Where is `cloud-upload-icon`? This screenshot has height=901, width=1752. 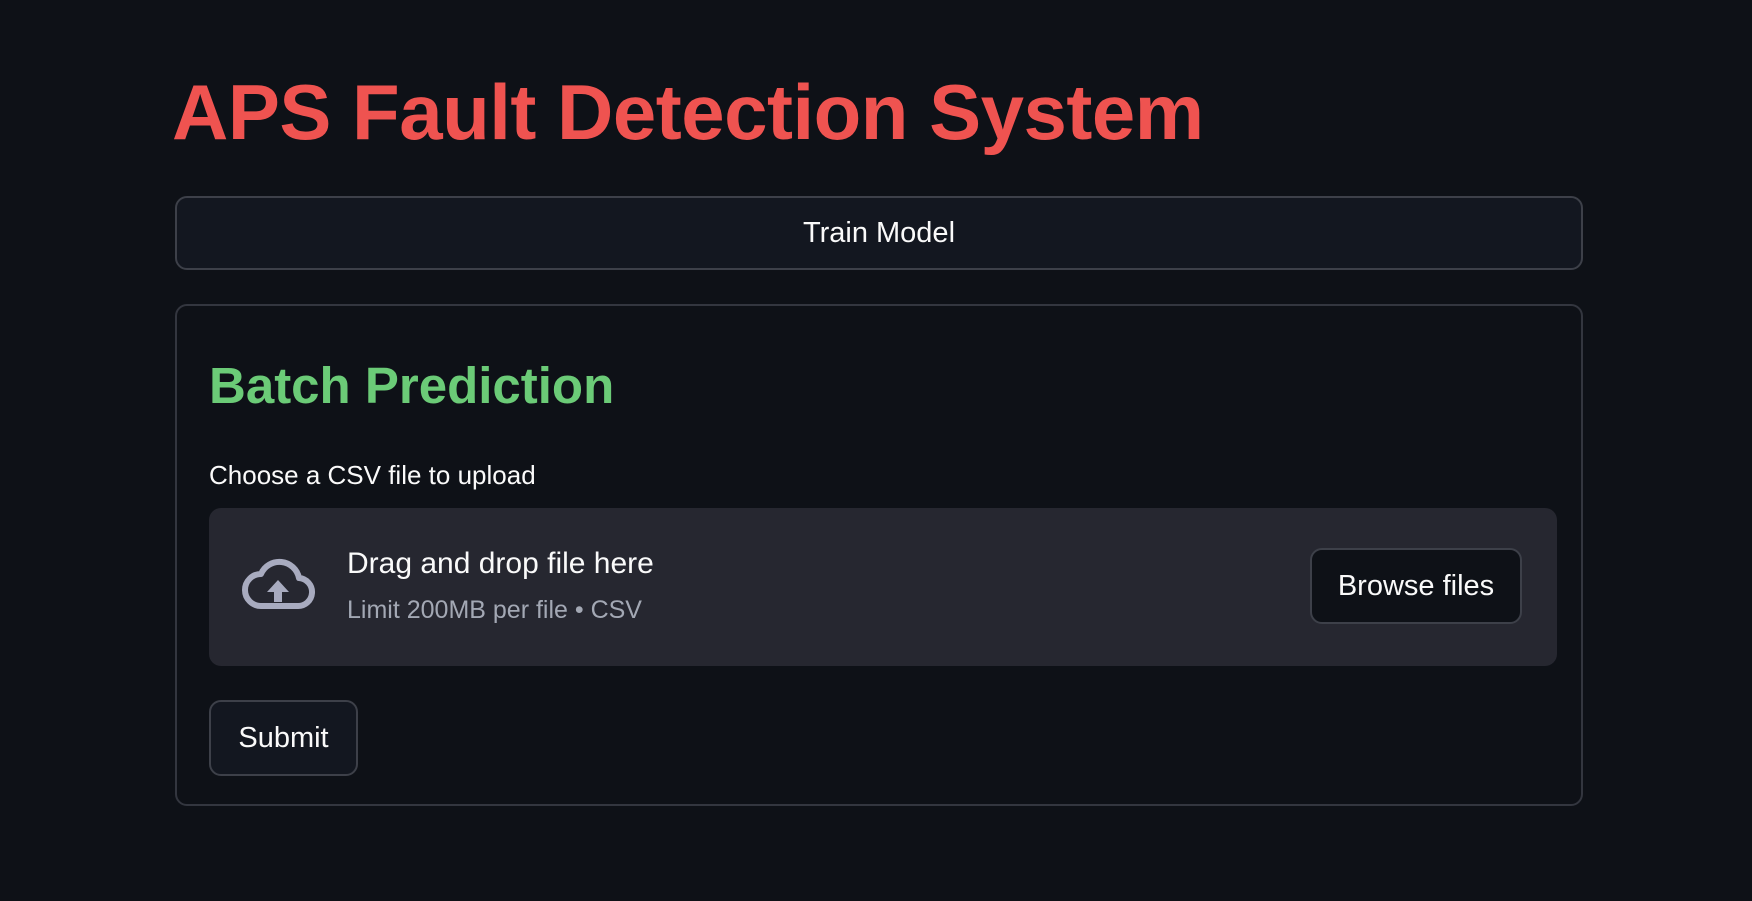 cloud-upload-icon is located at coordinates (279, 584).